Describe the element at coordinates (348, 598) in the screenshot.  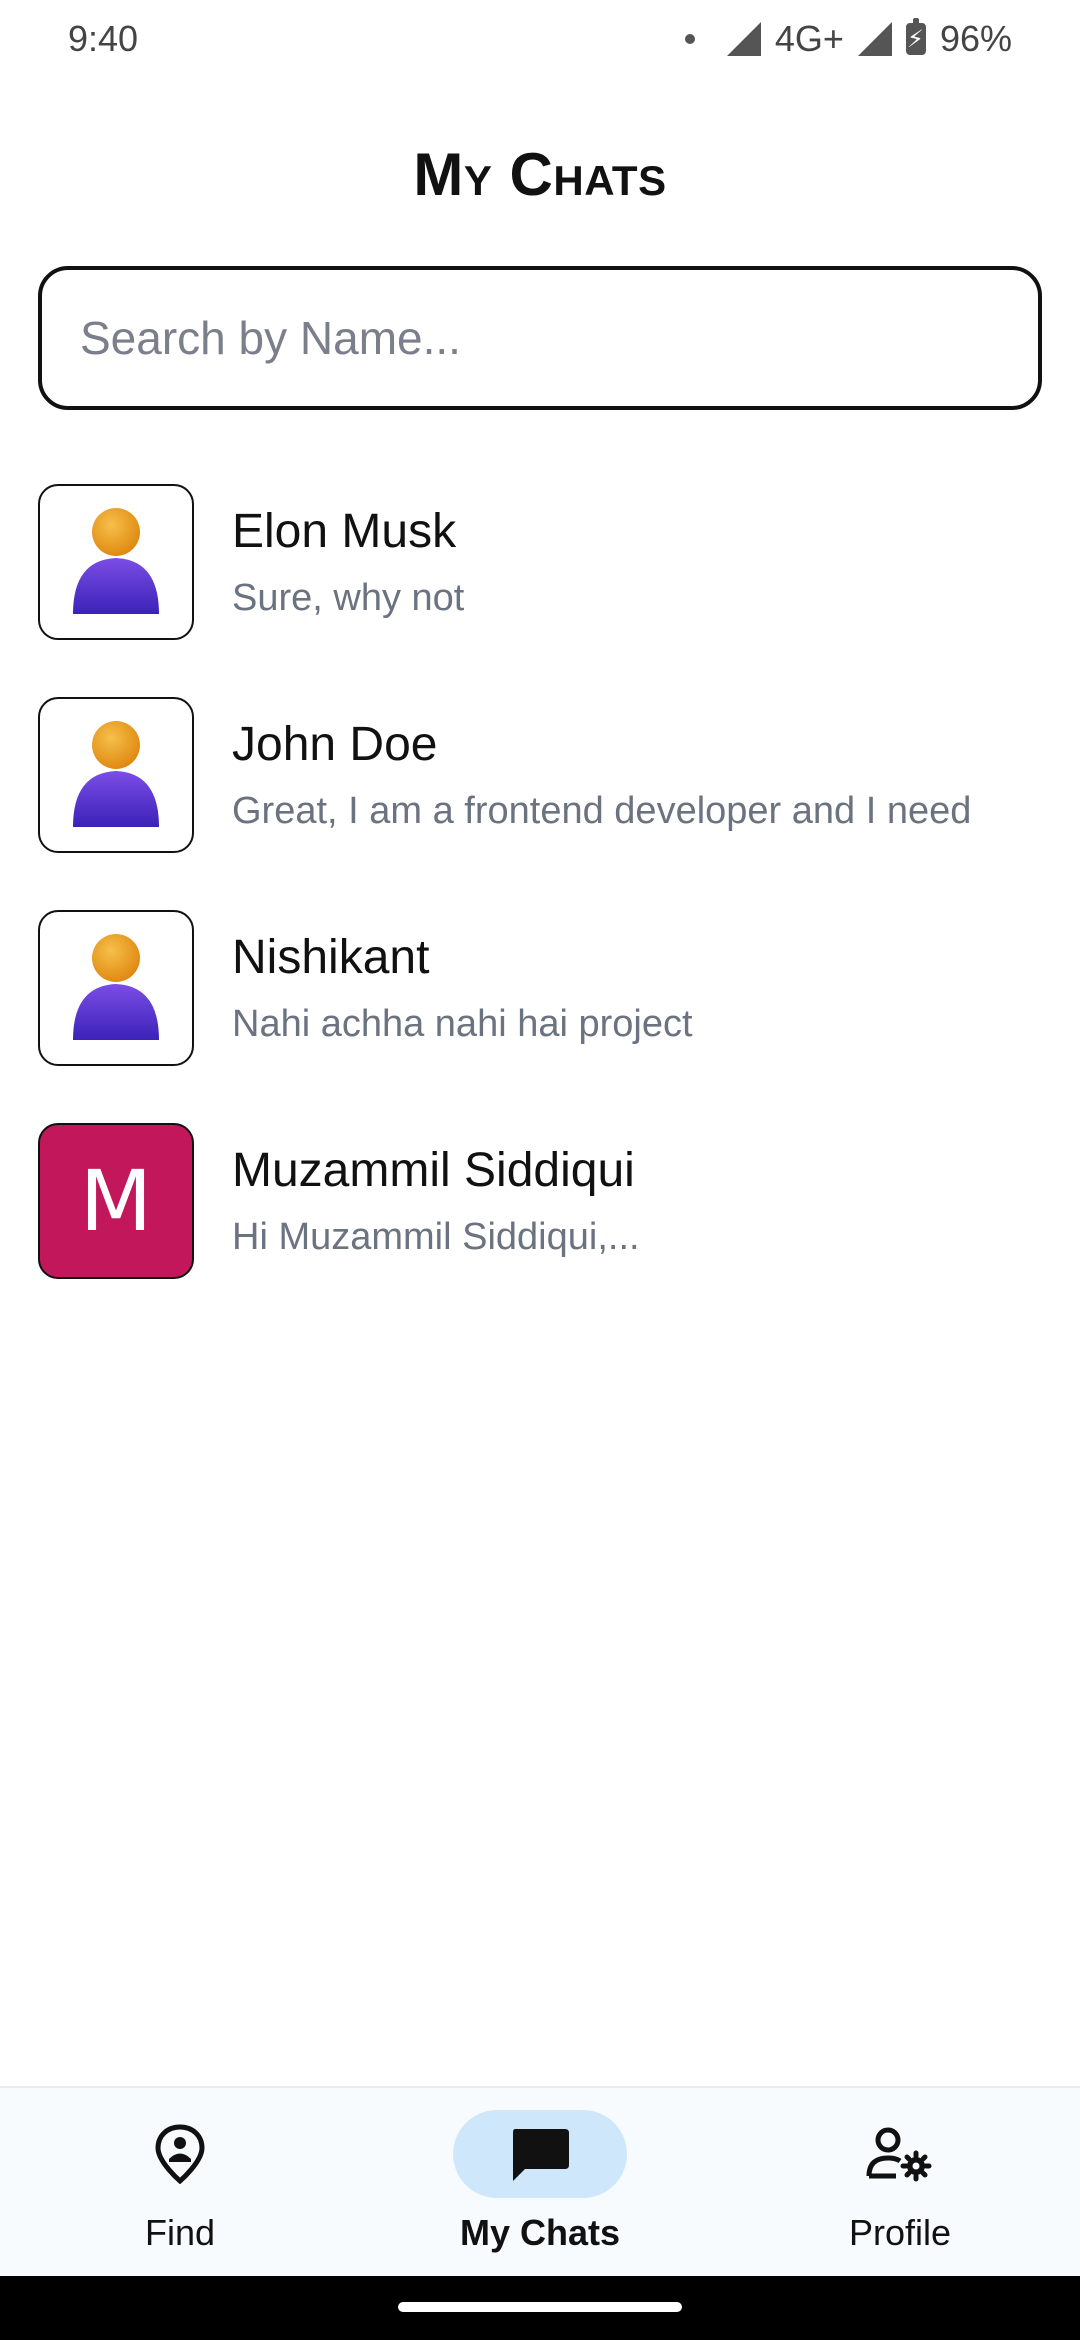
I see `chat-preview: Sure, why not` at that location.